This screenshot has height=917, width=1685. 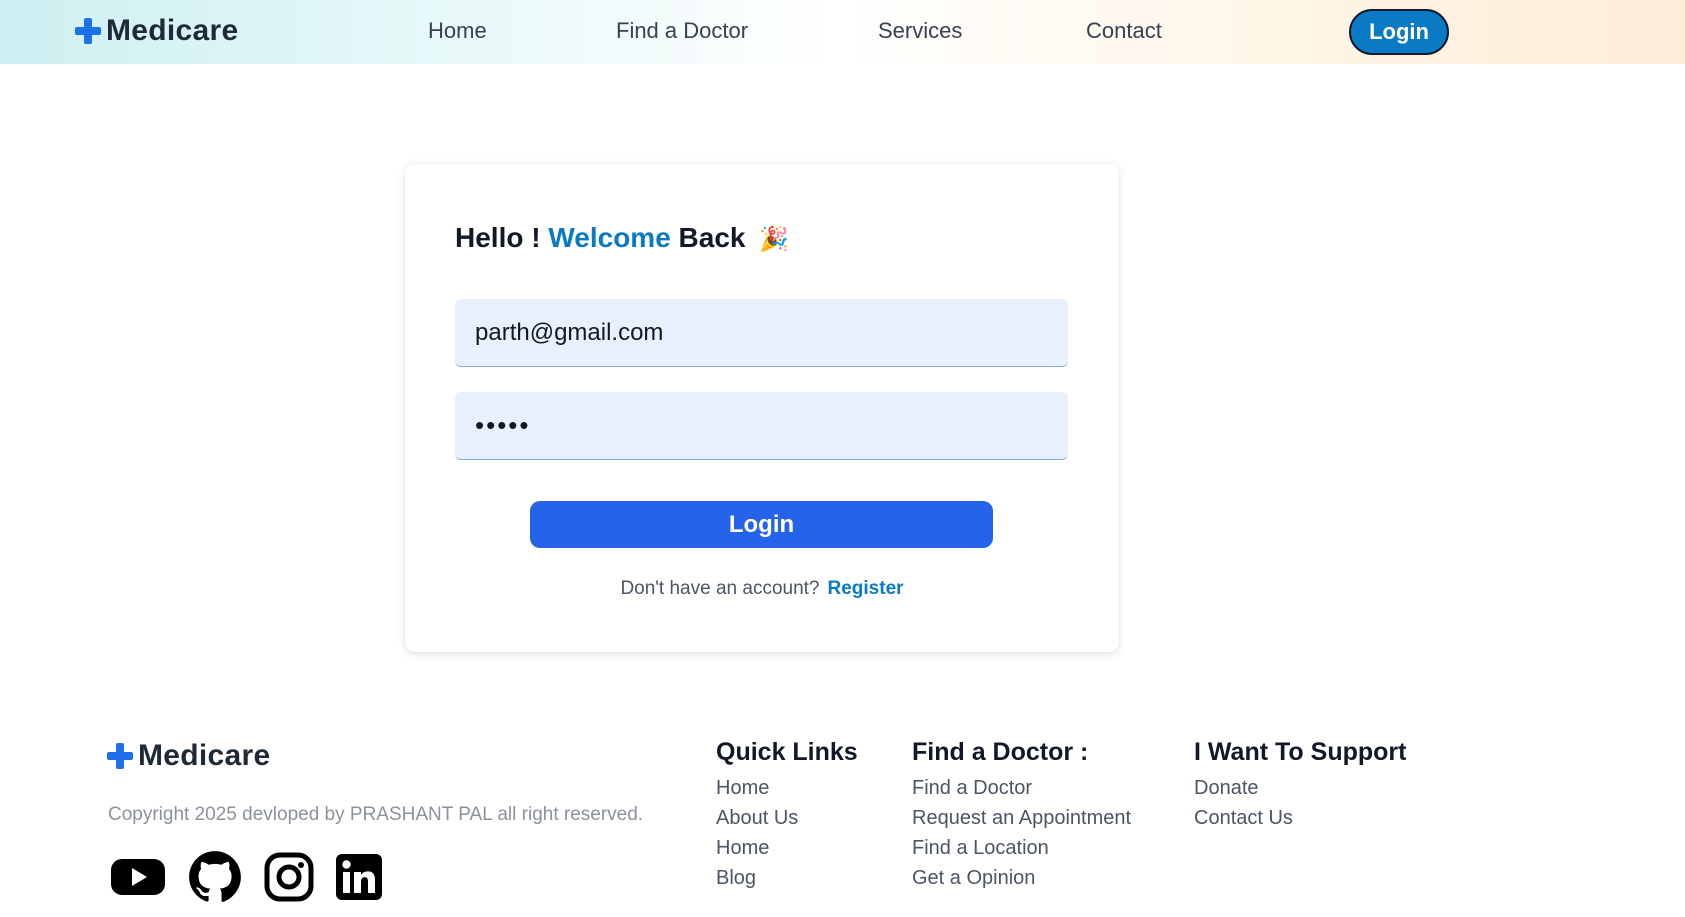 What do you see at coordinates (609, 237) in the screenshot?
I see `heading-welcome: Welcome` at bounding box center [609, 237].